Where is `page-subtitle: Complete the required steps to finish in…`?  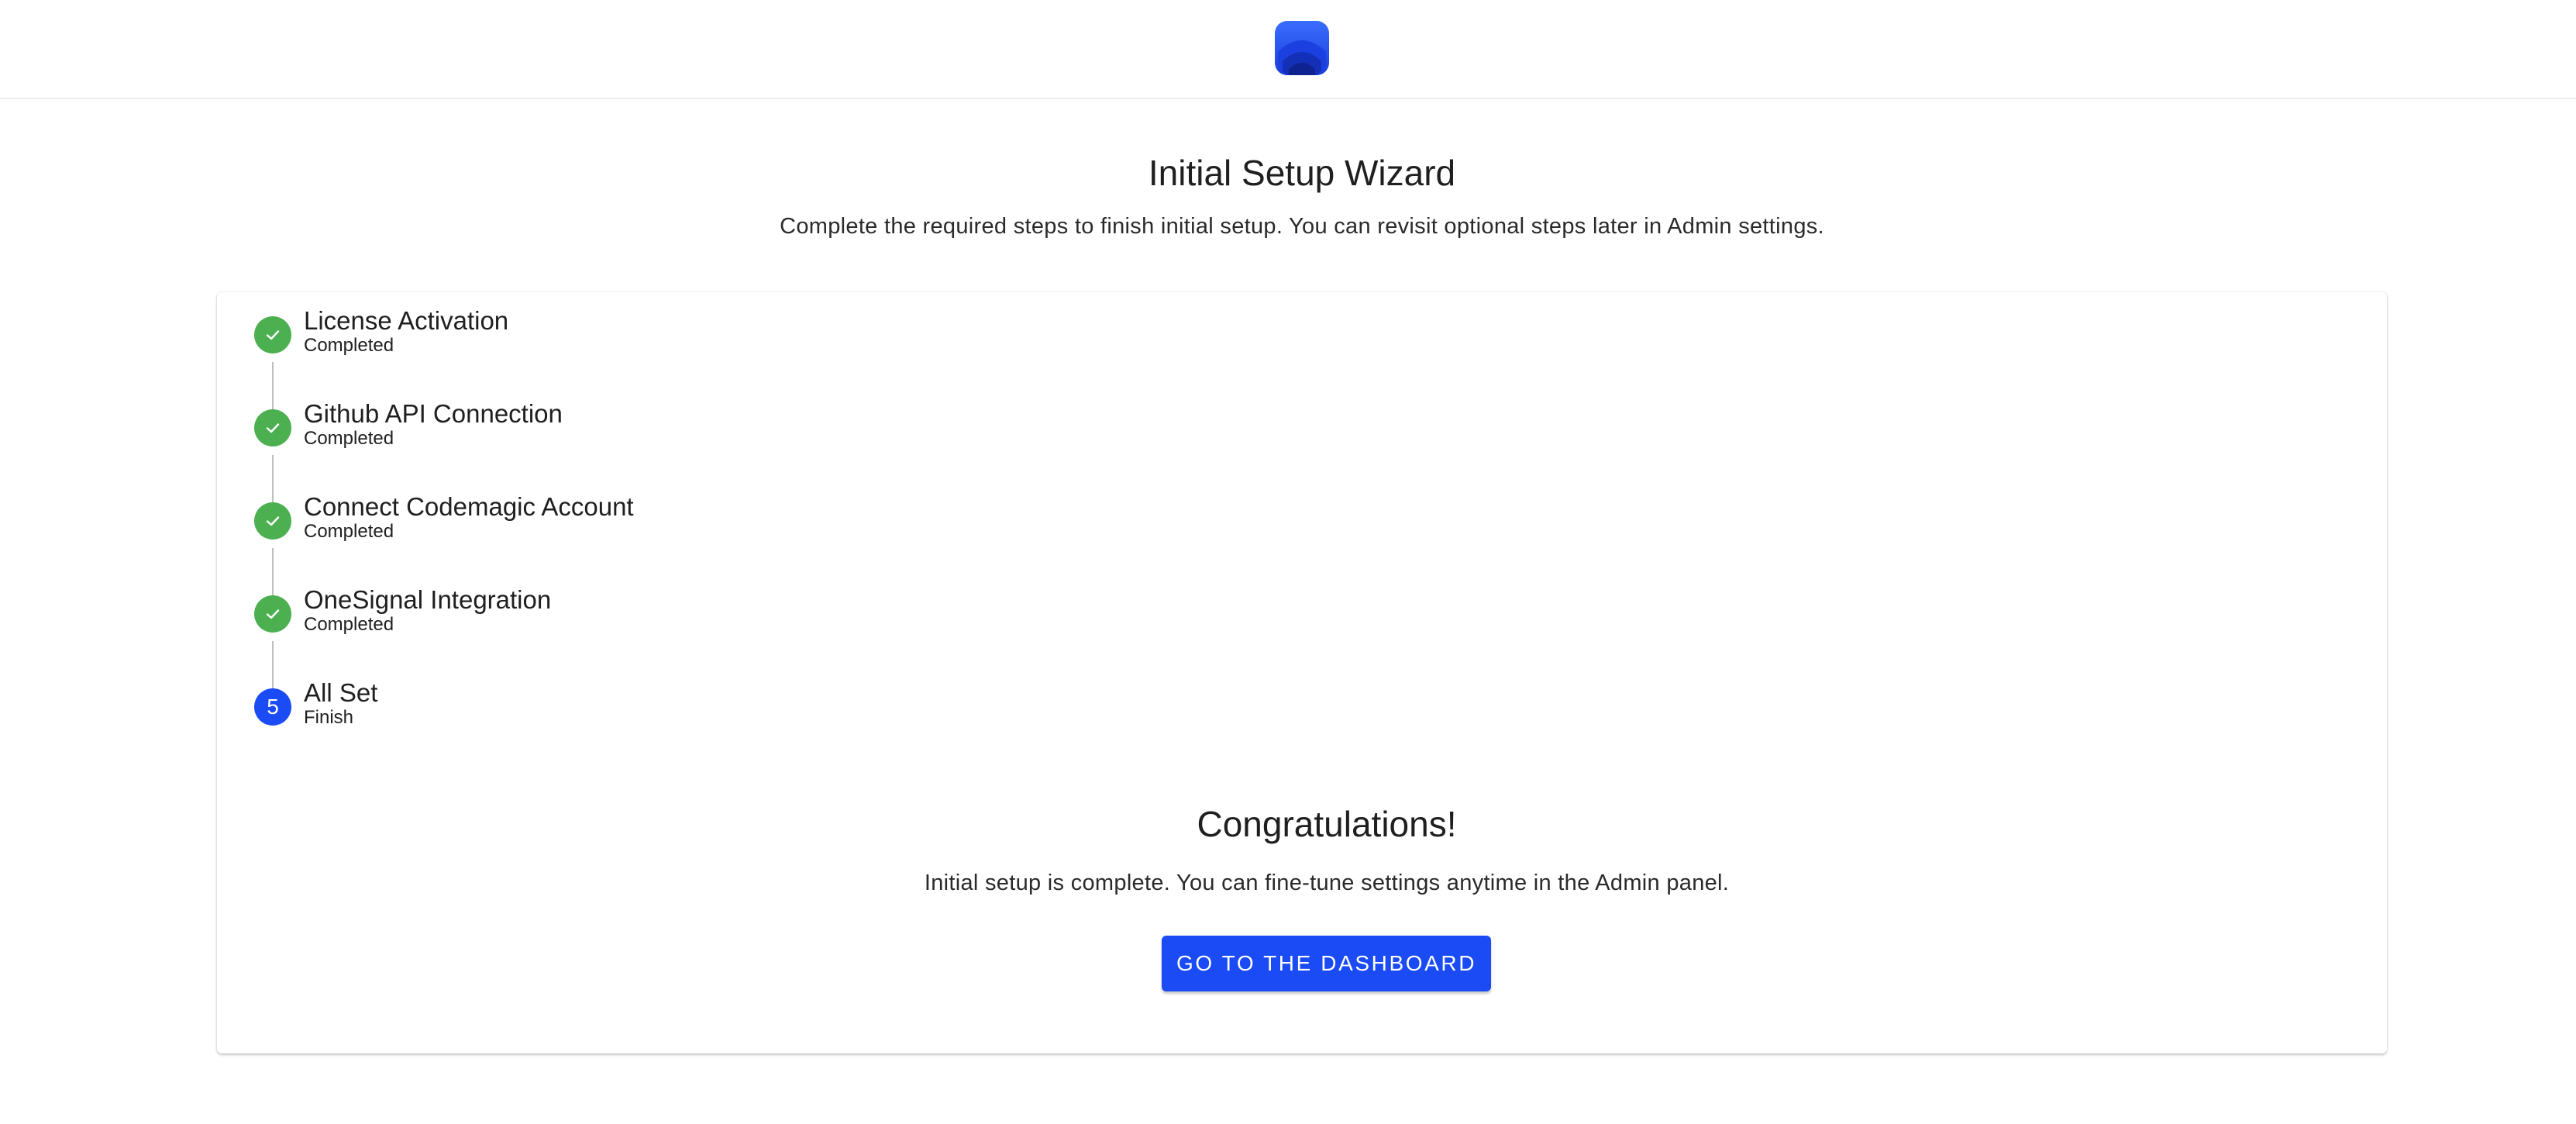
page-subtitle: Complete the required steps to finish in… is located at coordinates (1302, 226).